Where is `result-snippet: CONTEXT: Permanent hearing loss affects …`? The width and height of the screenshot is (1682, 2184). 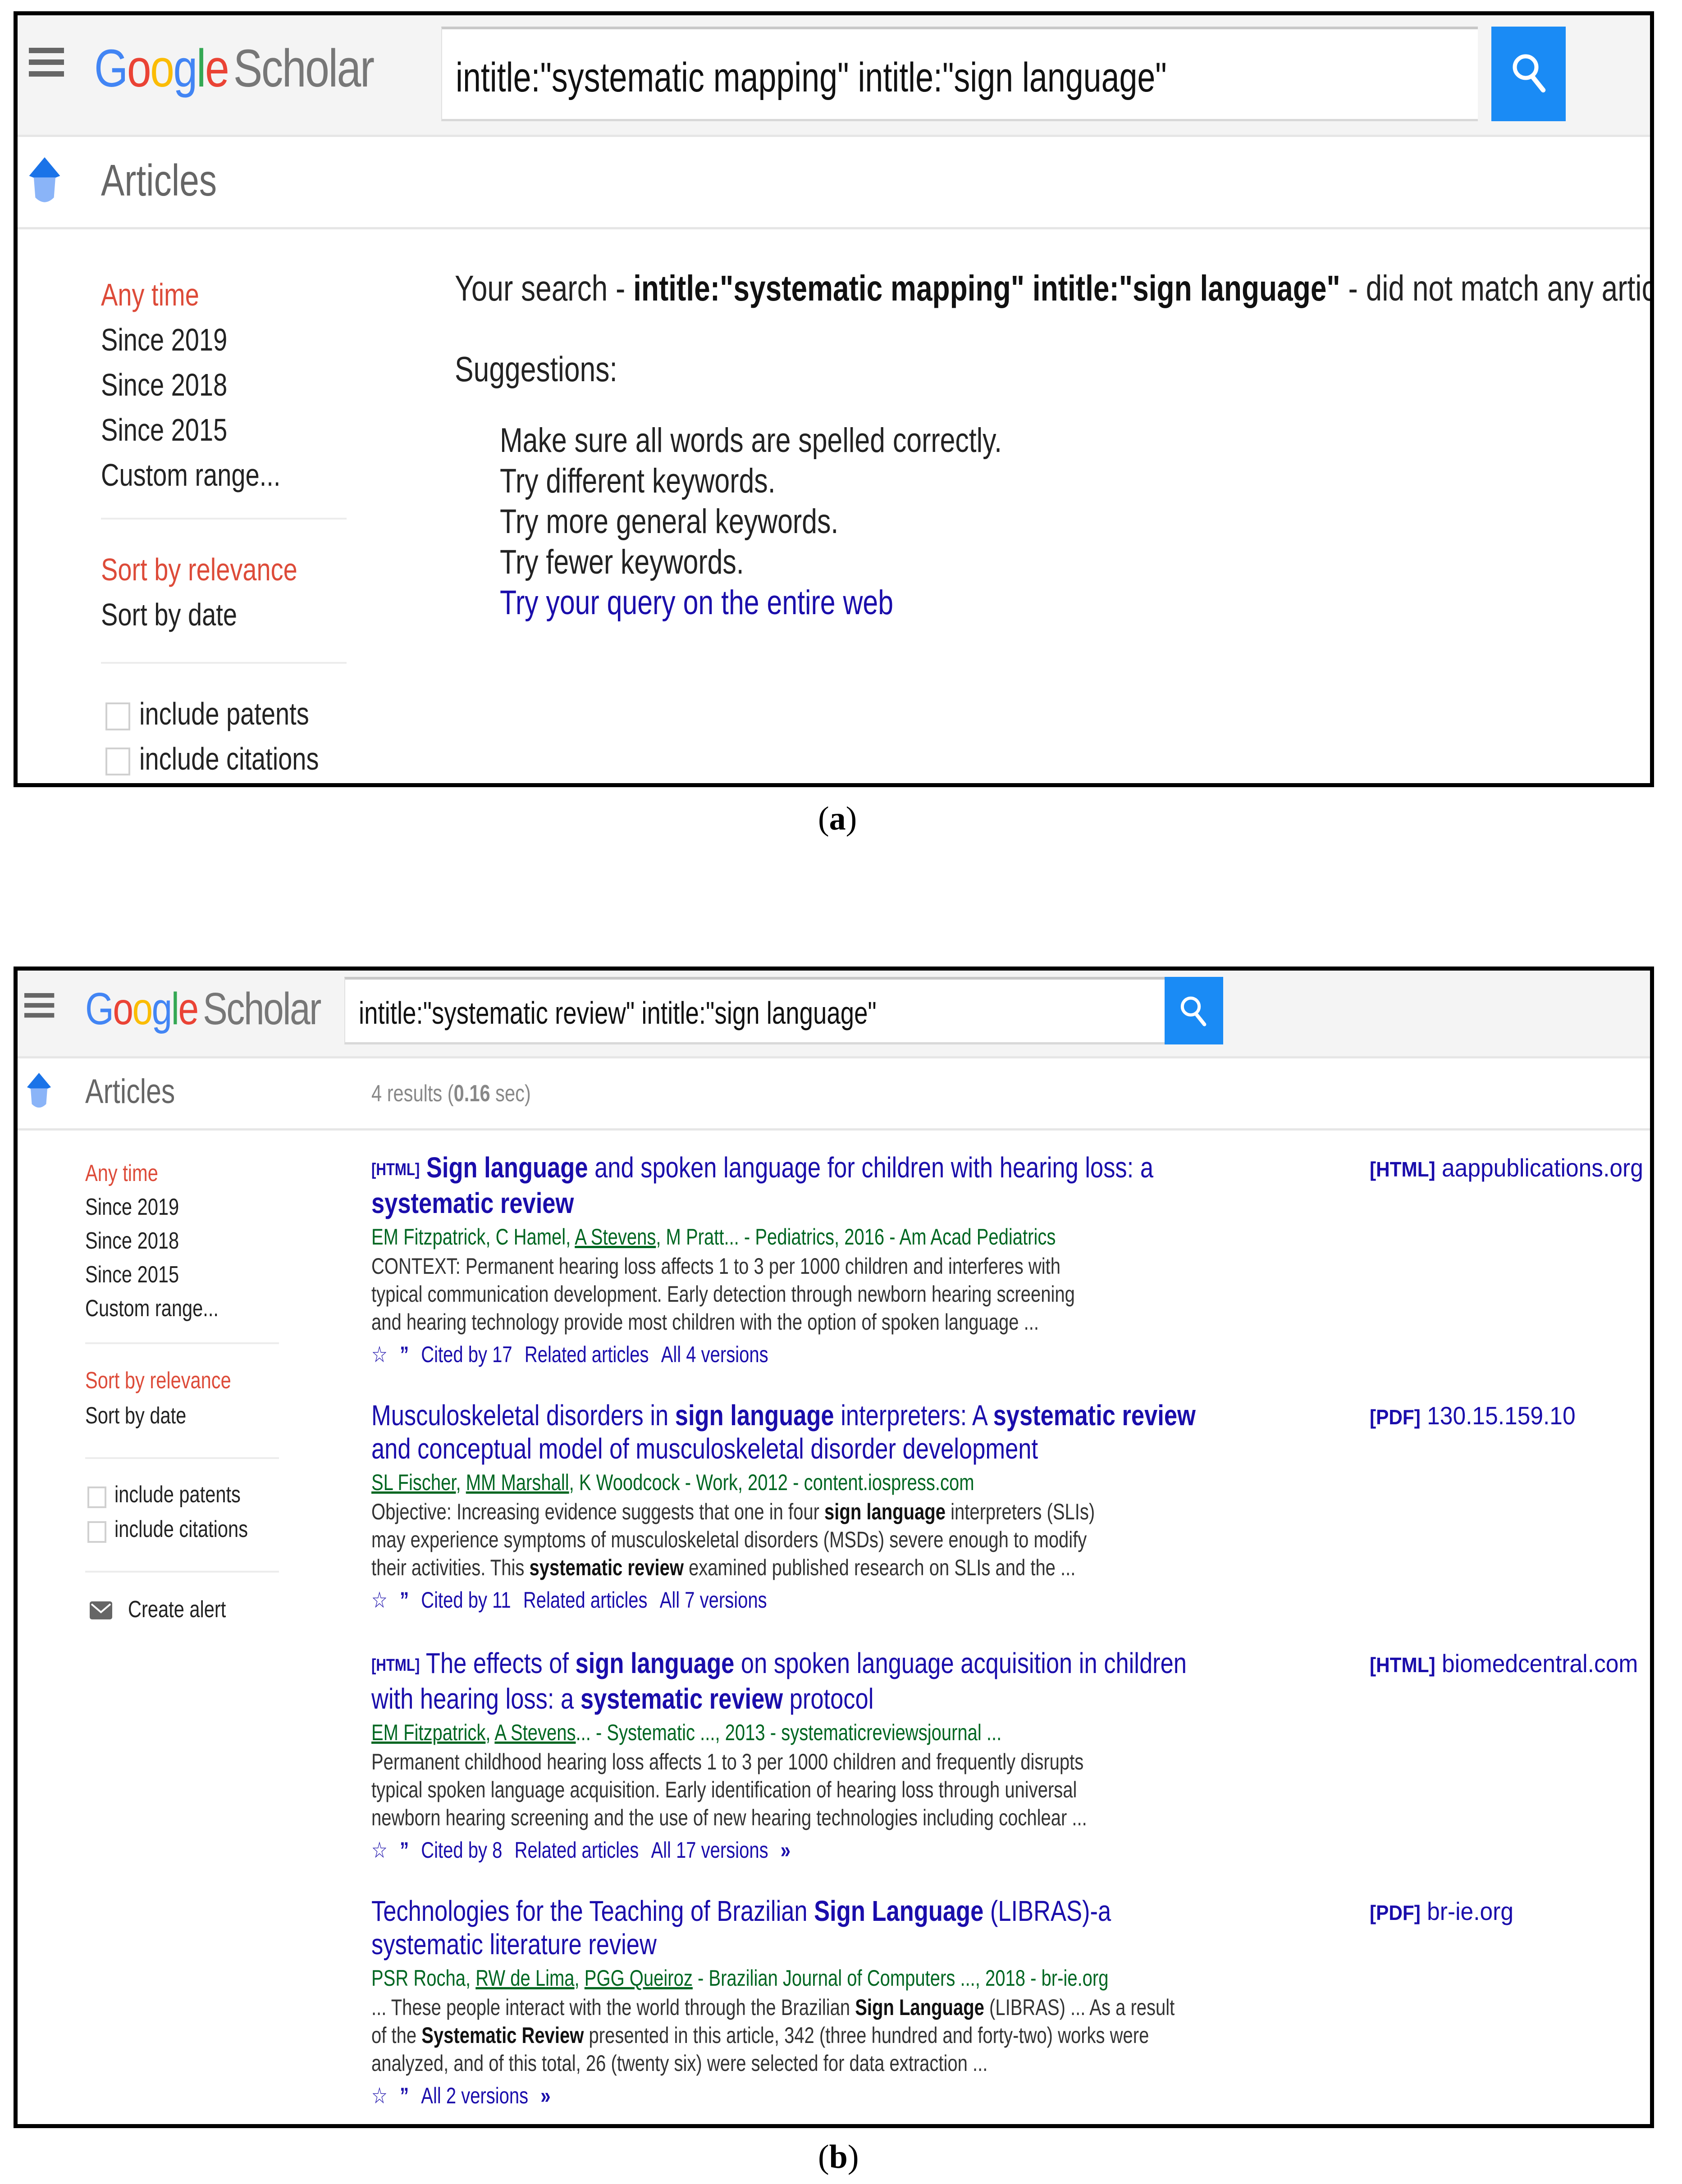
result-snippet: CONTEXT: Permanent hearing loss affects … is located at coordinates (894, 1266).